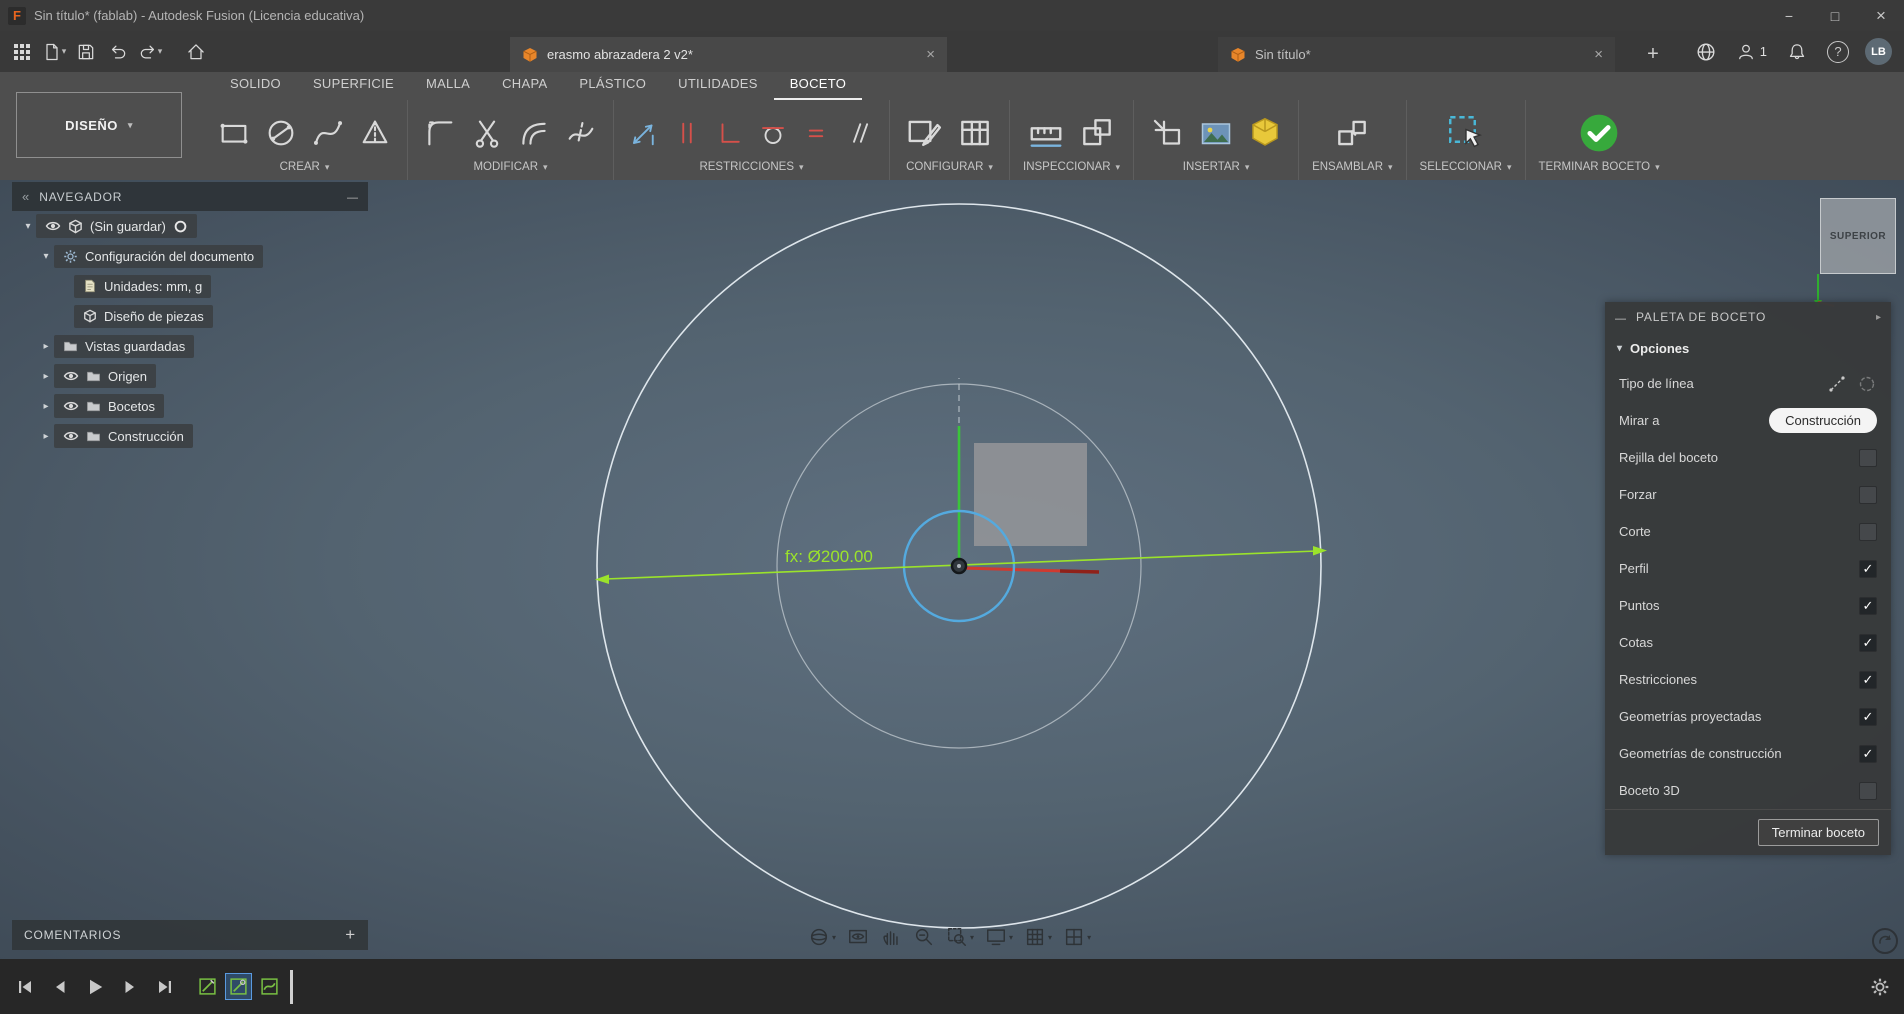  I want to click on slice-checkbox, so click(1868, 531).